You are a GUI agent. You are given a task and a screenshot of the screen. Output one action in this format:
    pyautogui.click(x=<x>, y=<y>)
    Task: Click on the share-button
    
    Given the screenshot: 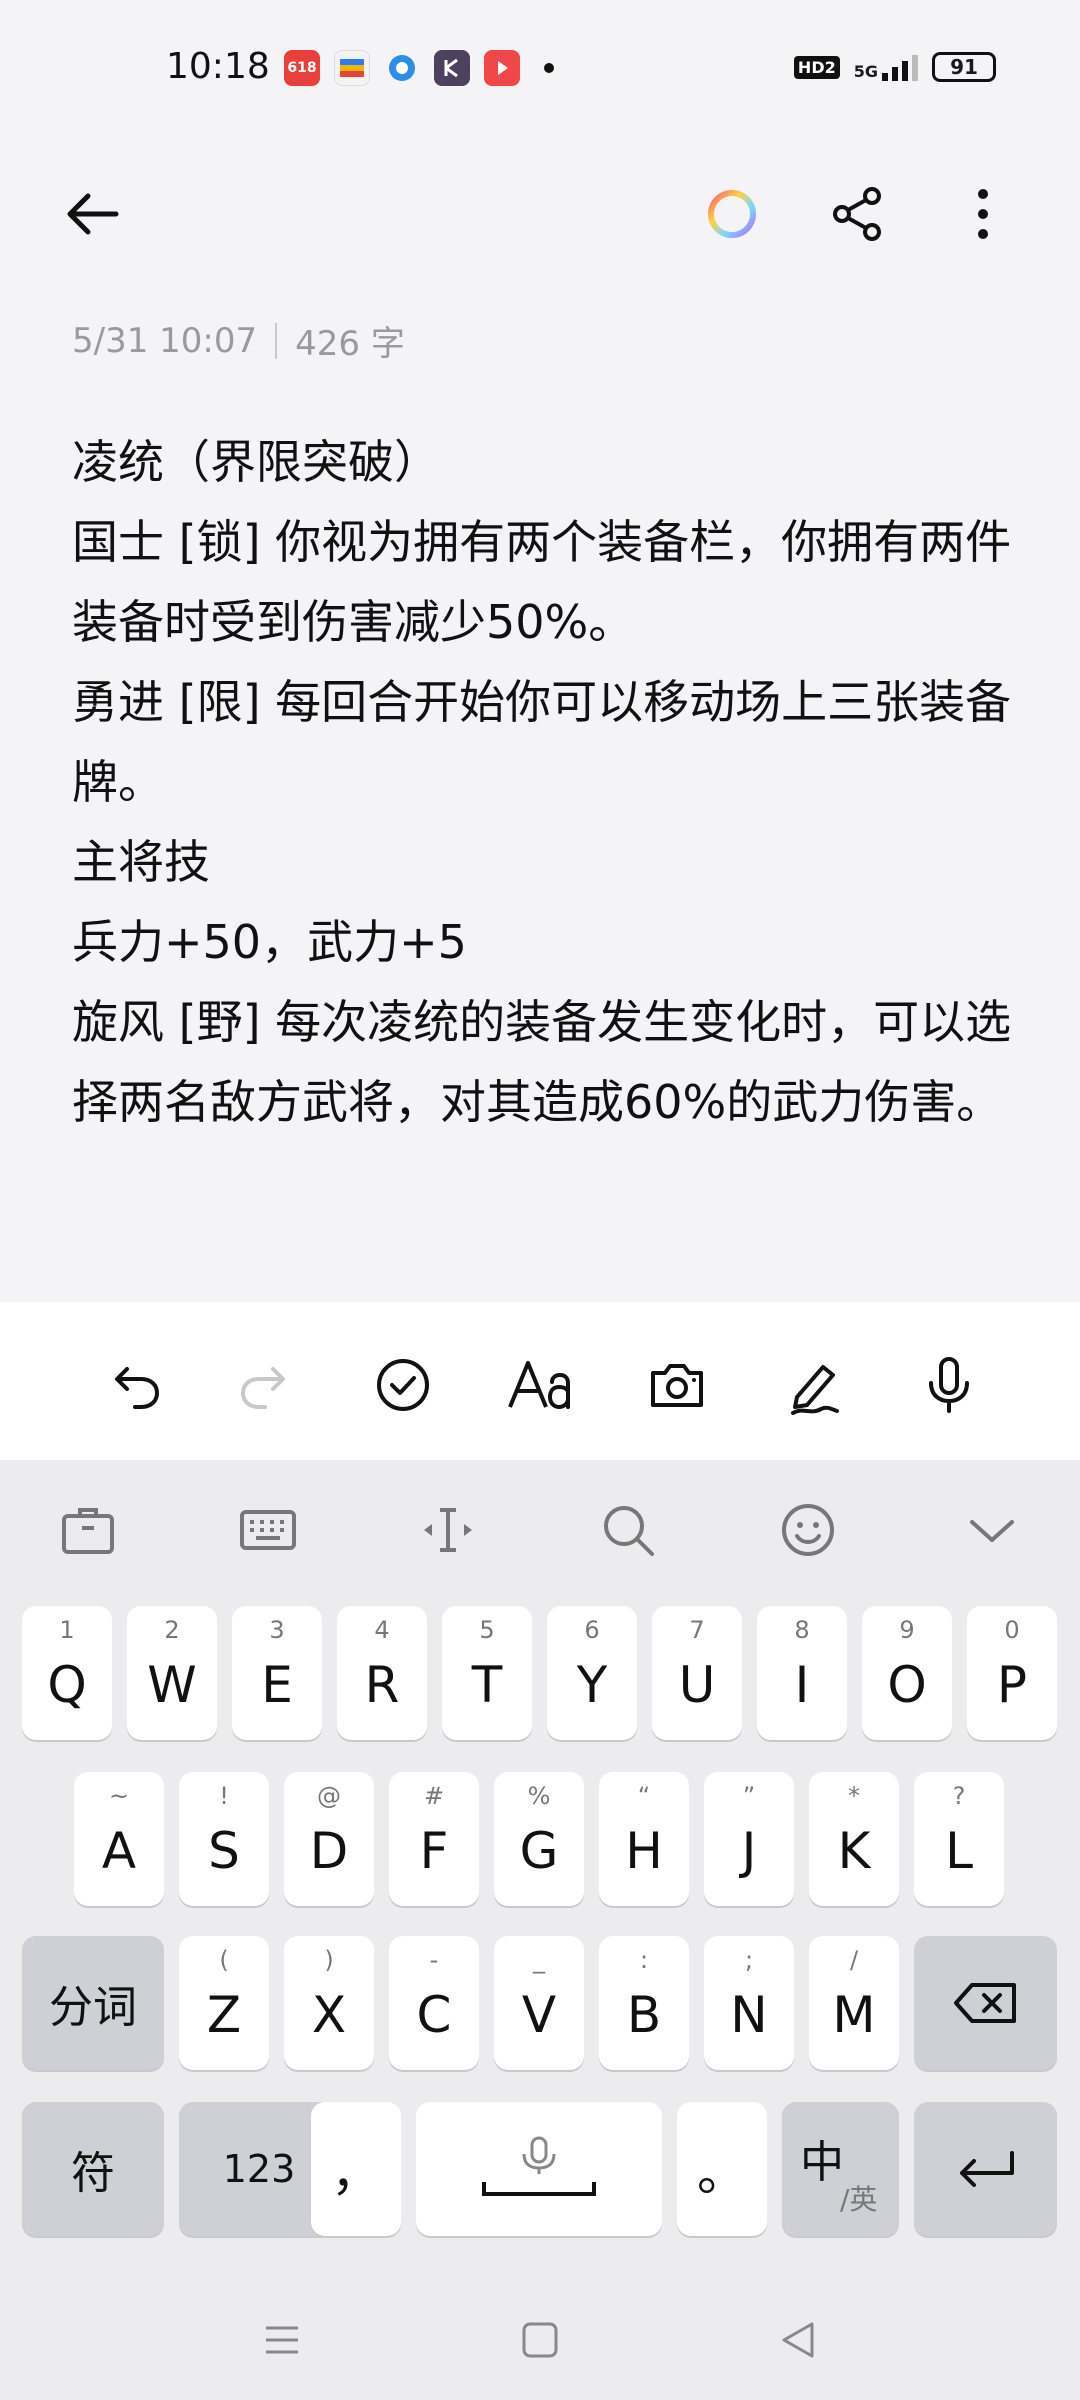 What is the action you would take?
    pyautogui.click(x=858, y=214)
    